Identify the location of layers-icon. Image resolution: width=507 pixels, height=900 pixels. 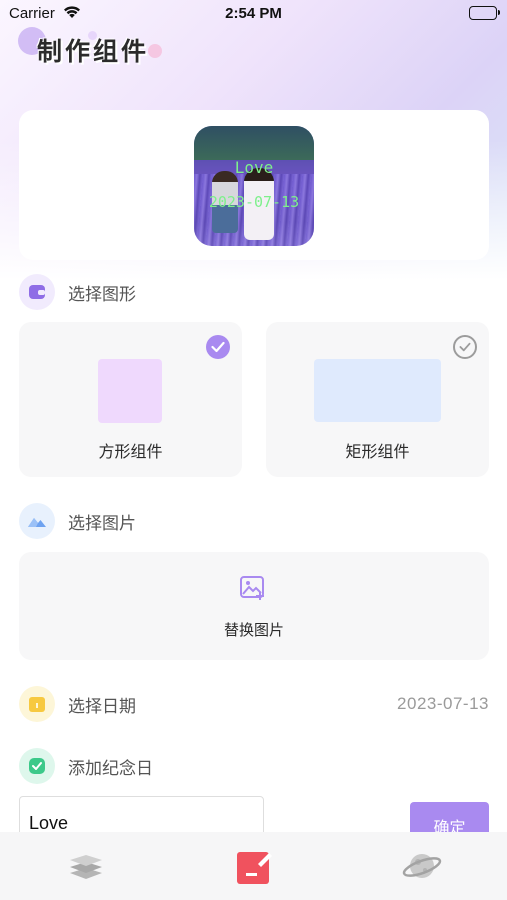
(86, 866).